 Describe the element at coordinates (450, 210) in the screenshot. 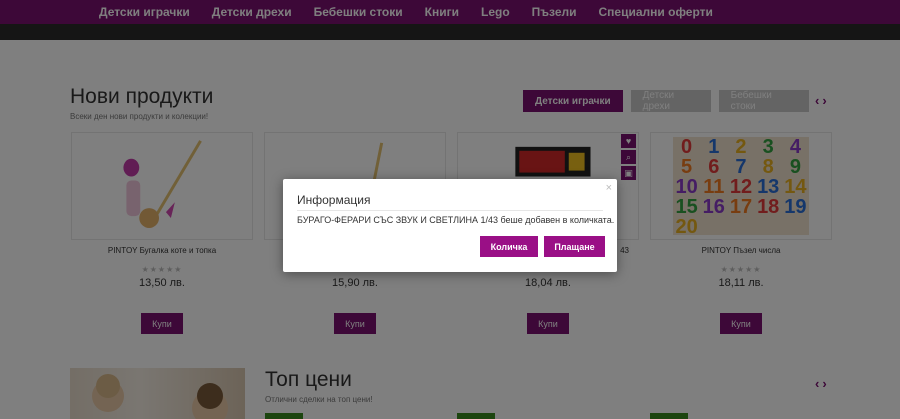

I see `dialog-divider` at that location.